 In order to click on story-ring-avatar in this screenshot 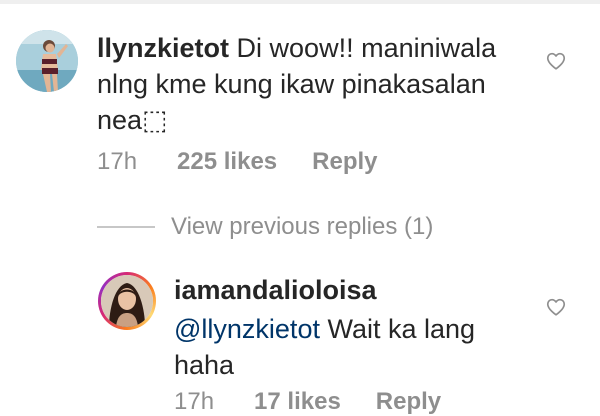, I will do `click(127, 301)`.